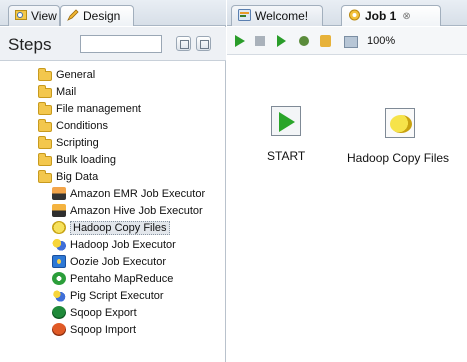 The width and height of the screenshot is (467, 362). I want to click on amazon-emr-icon, so click(59, 193).